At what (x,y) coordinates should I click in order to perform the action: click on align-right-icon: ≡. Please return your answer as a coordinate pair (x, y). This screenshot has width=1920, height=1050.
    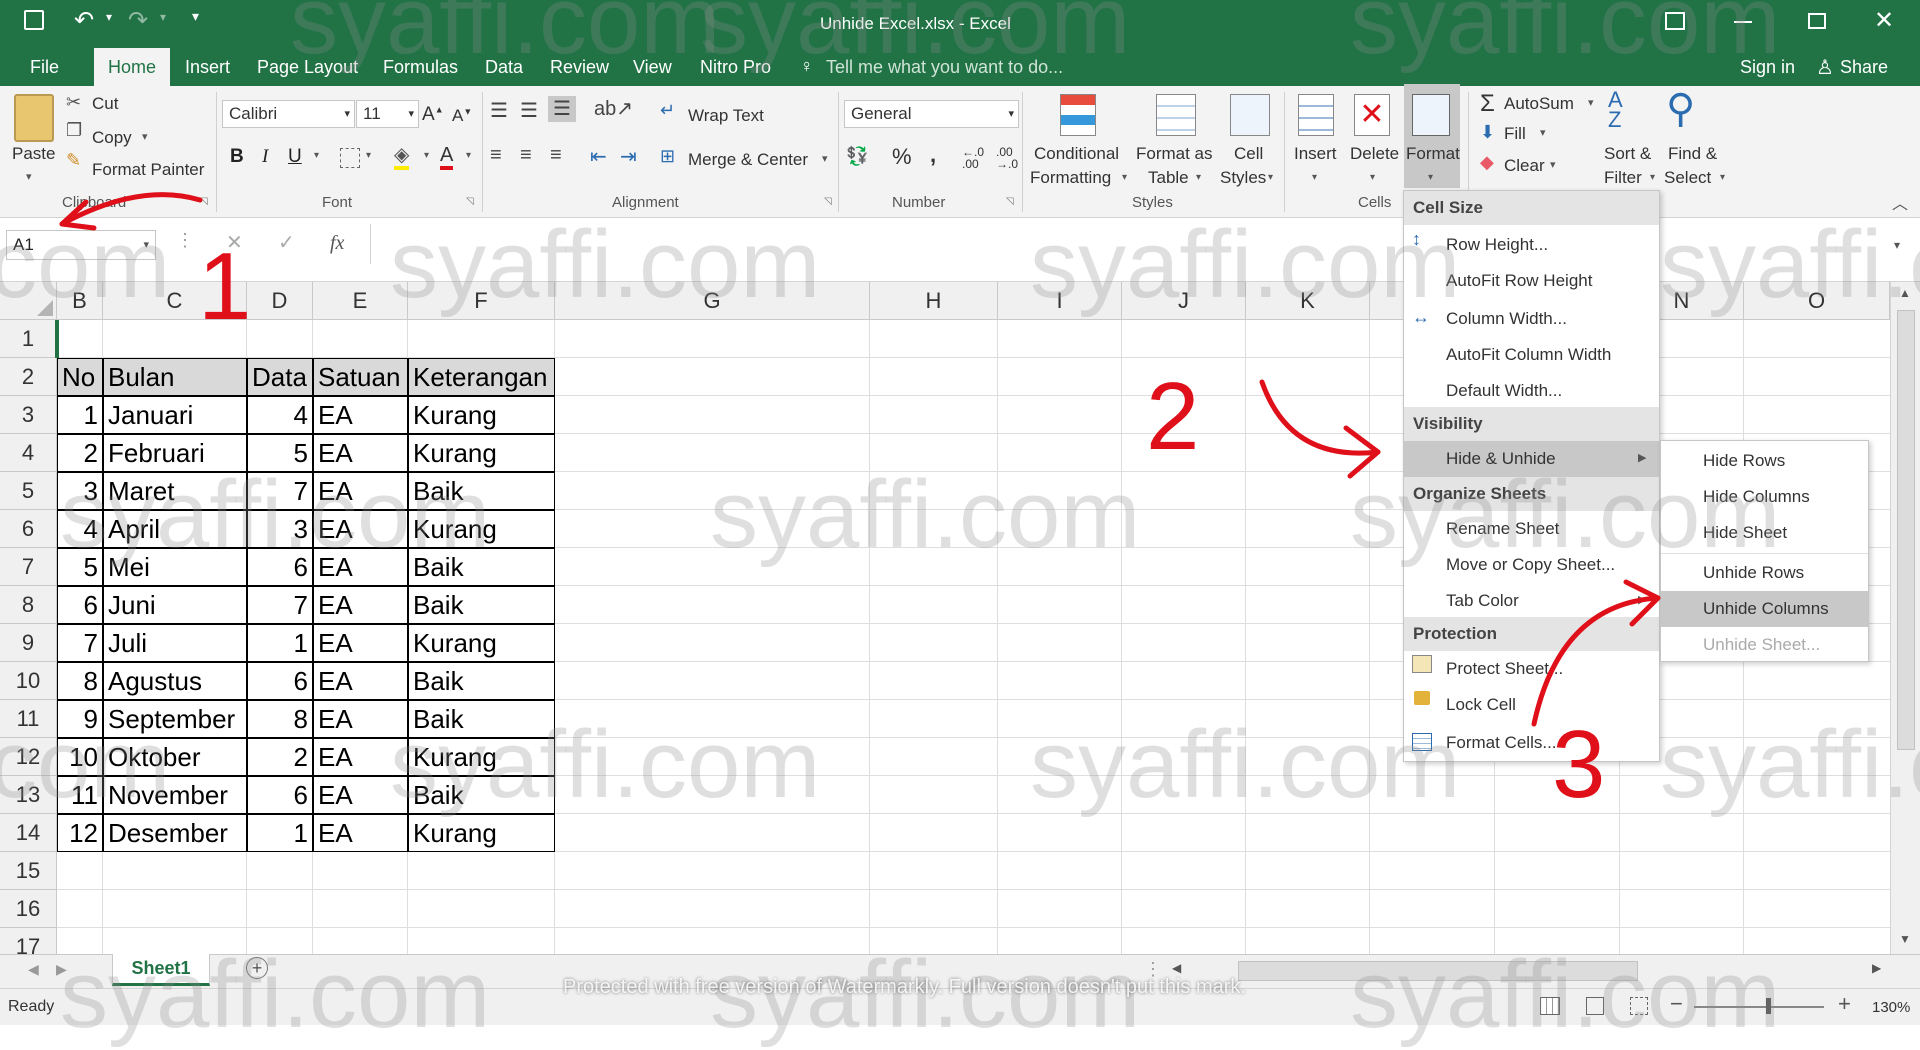
    Looking at the image, I should click on (556, 155).